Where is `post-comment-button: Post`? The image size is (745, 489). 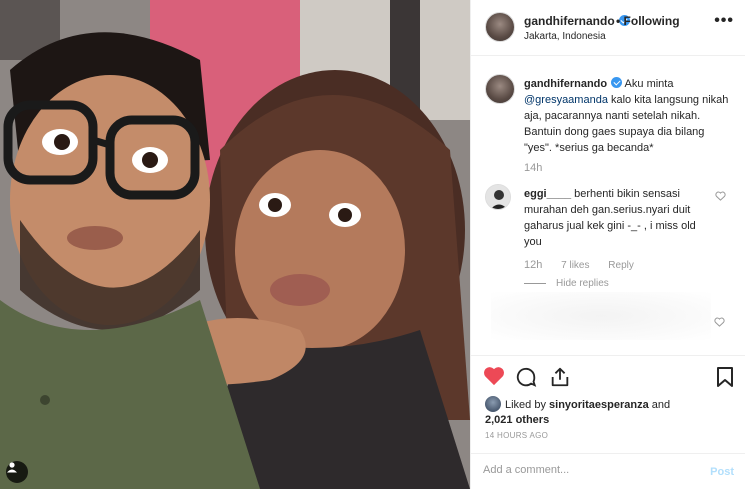
post-comment-button: Post is located at coordinates (722, 472).